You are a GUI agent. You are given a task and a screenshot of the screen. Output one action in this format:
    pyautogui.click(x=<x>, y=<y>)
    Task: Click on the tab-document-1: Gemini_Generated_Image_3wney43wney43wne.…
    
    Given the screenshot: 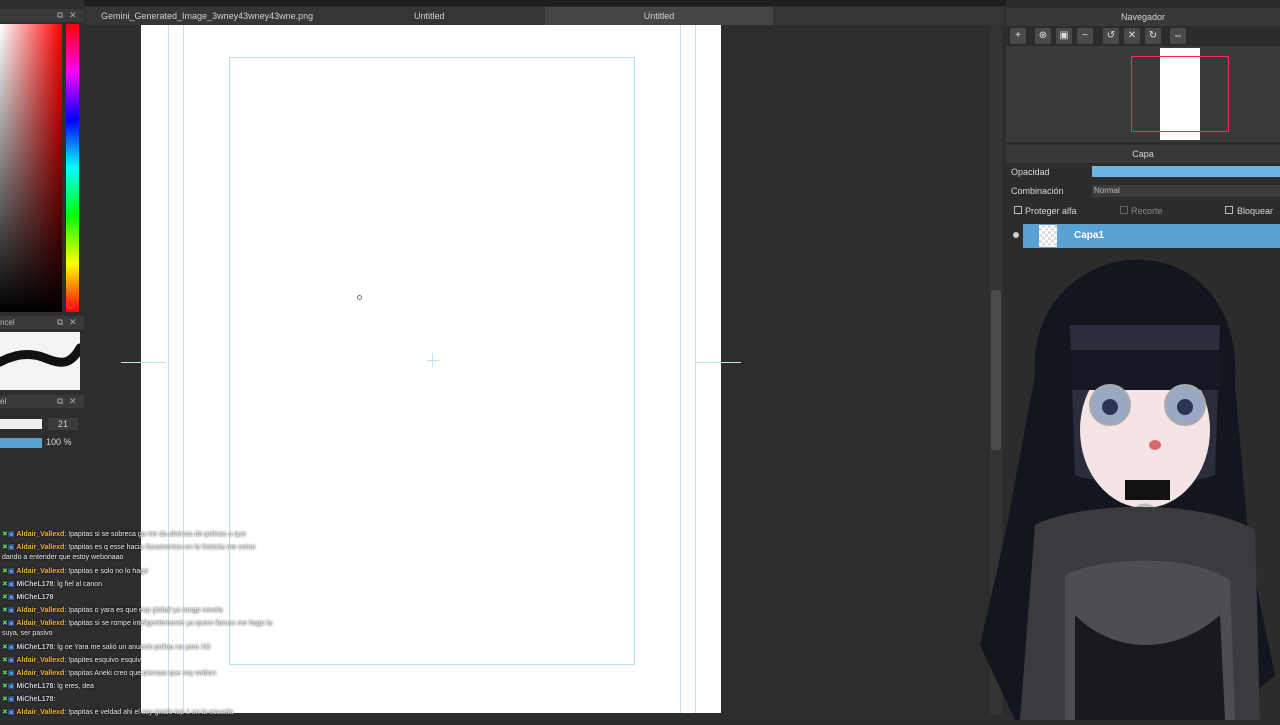 What is the action you would take?
    pyautogui.click(x=207, y=16)
    